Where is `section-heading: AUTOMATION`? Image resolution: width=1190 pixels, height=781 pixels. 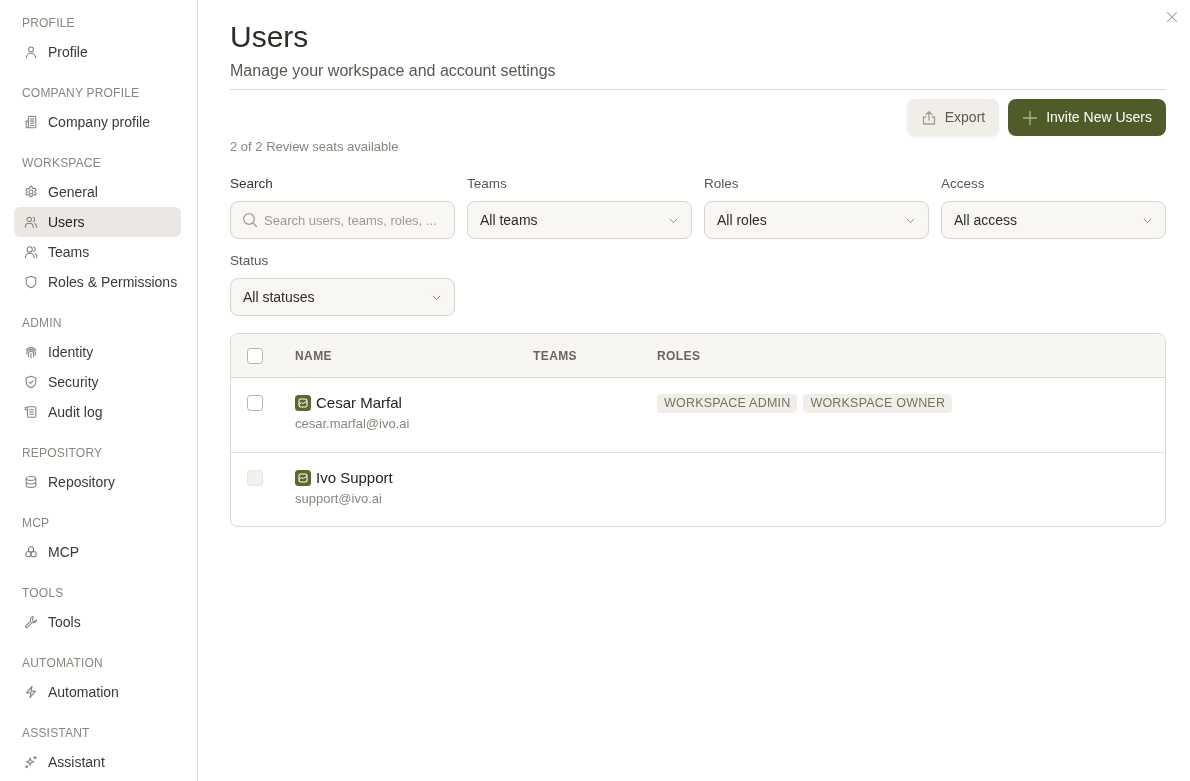 section-heading: AUTOMATION is located at coordinates (62, 663).